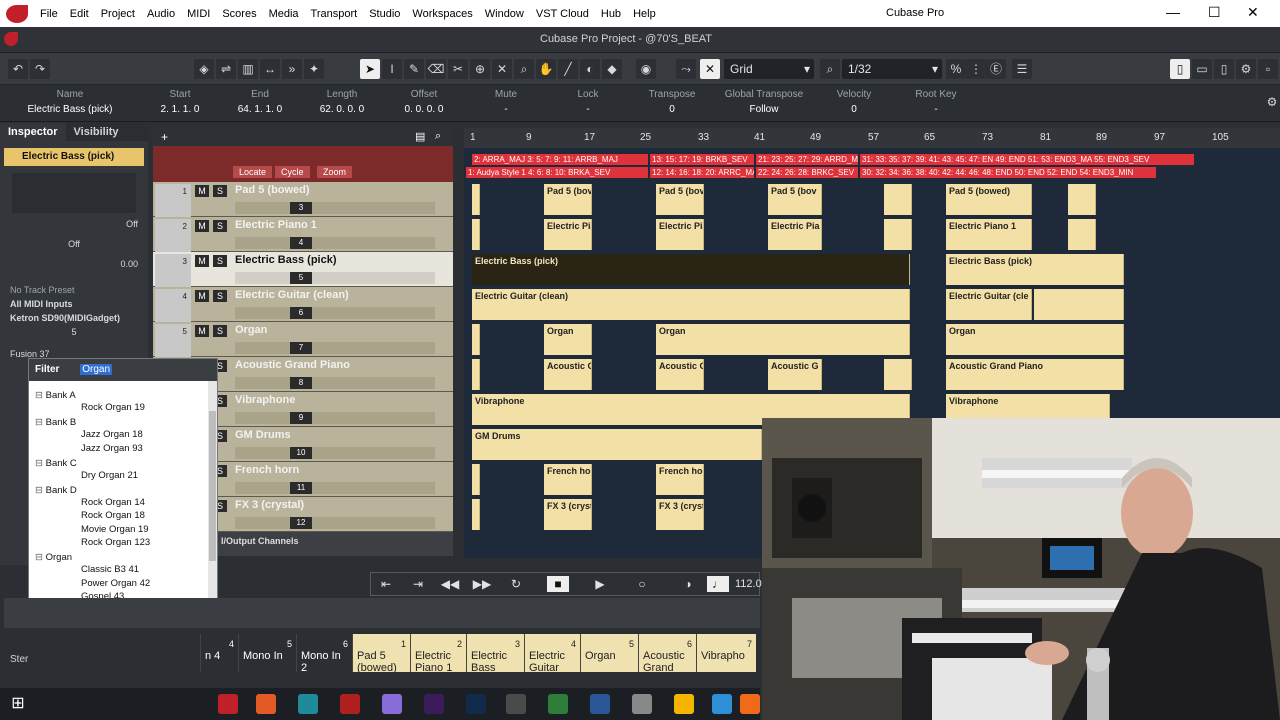 The height and width of the screenshot is (720, 1280). What do you see at coordinates (764, 102) in the screenshot?
I see `info-global-transpose: Global Transpose Follow` at bounding box center [764, 102].